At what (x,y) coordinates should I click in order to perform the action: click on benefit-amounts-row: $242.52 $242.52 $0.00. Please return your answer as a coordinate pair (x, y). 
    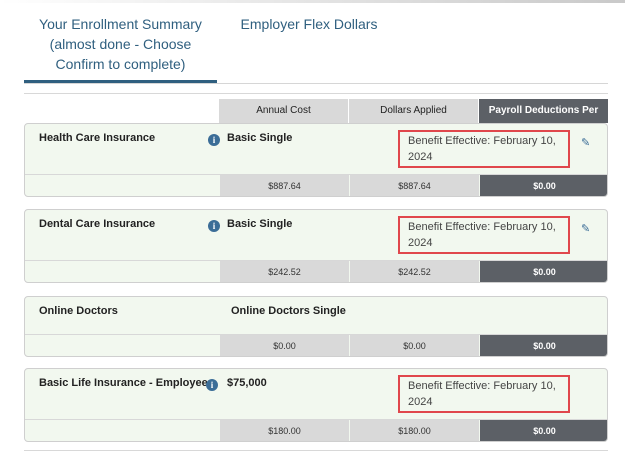
    Looking at the image, I should click on (316, 271).